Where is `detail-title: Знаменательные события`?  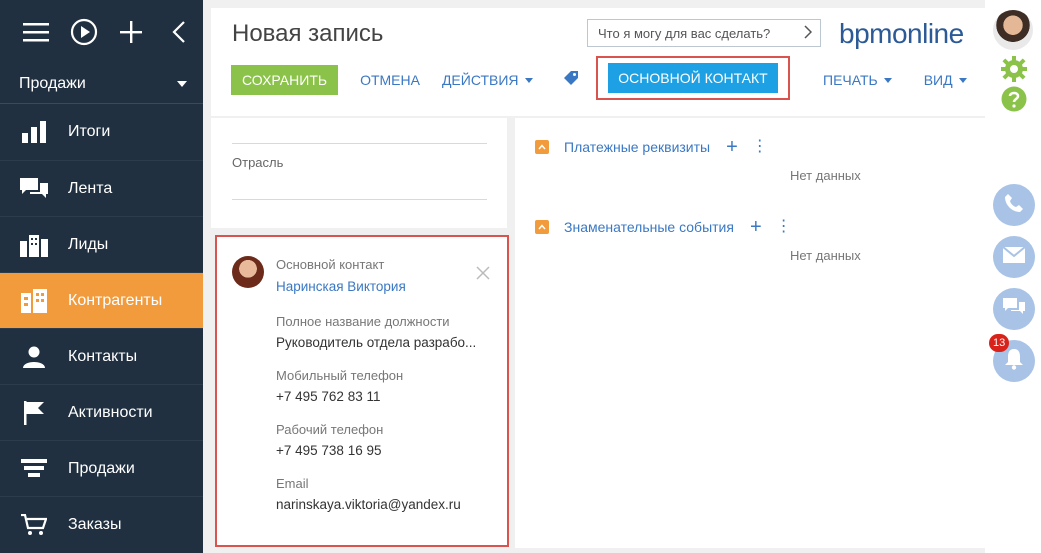 detail-title: Знаменательные события is located at coordinates (649, 227).